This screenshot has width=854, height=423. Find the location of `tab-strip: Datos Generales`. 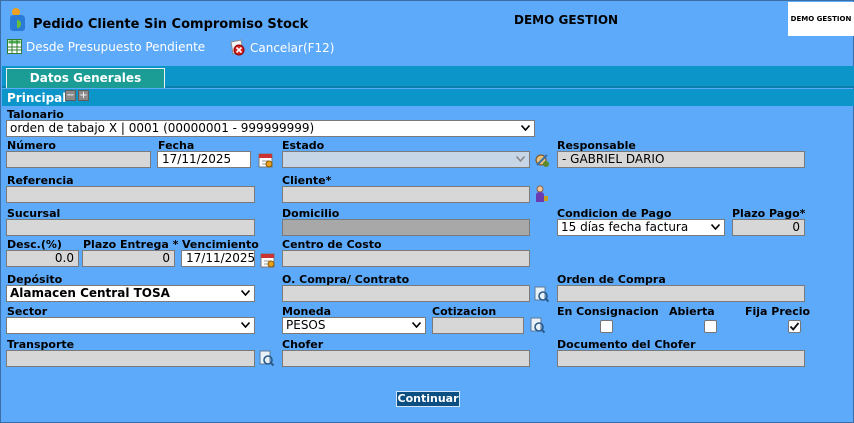

tab-strip: Datos Generales is located at coordinates (428, 77).